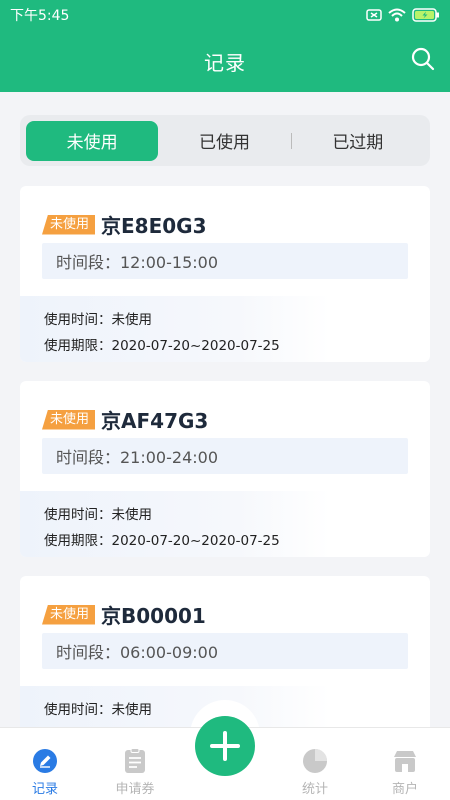 This screenshot has width=450, height=800. I want to click on time-period: 时间段：06:00-09:00, so click(225, 651).